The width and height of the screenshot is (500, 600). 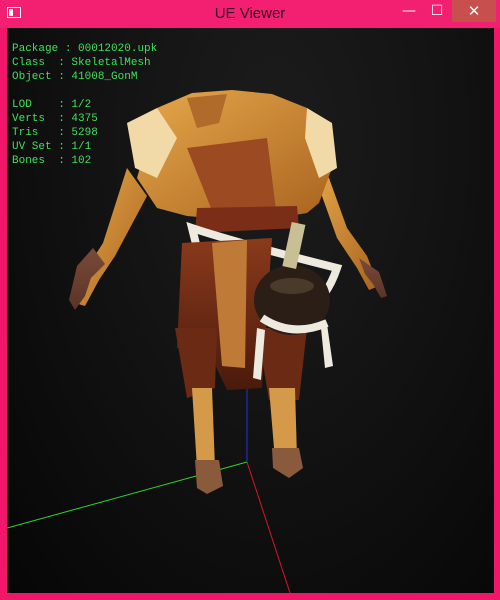 I want to click on info-label: LOD, so click(x=35, y=105).